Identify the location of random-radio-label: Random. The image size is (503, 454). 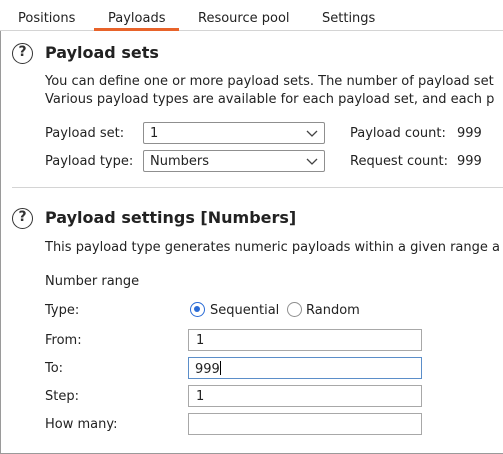
(333, 310).